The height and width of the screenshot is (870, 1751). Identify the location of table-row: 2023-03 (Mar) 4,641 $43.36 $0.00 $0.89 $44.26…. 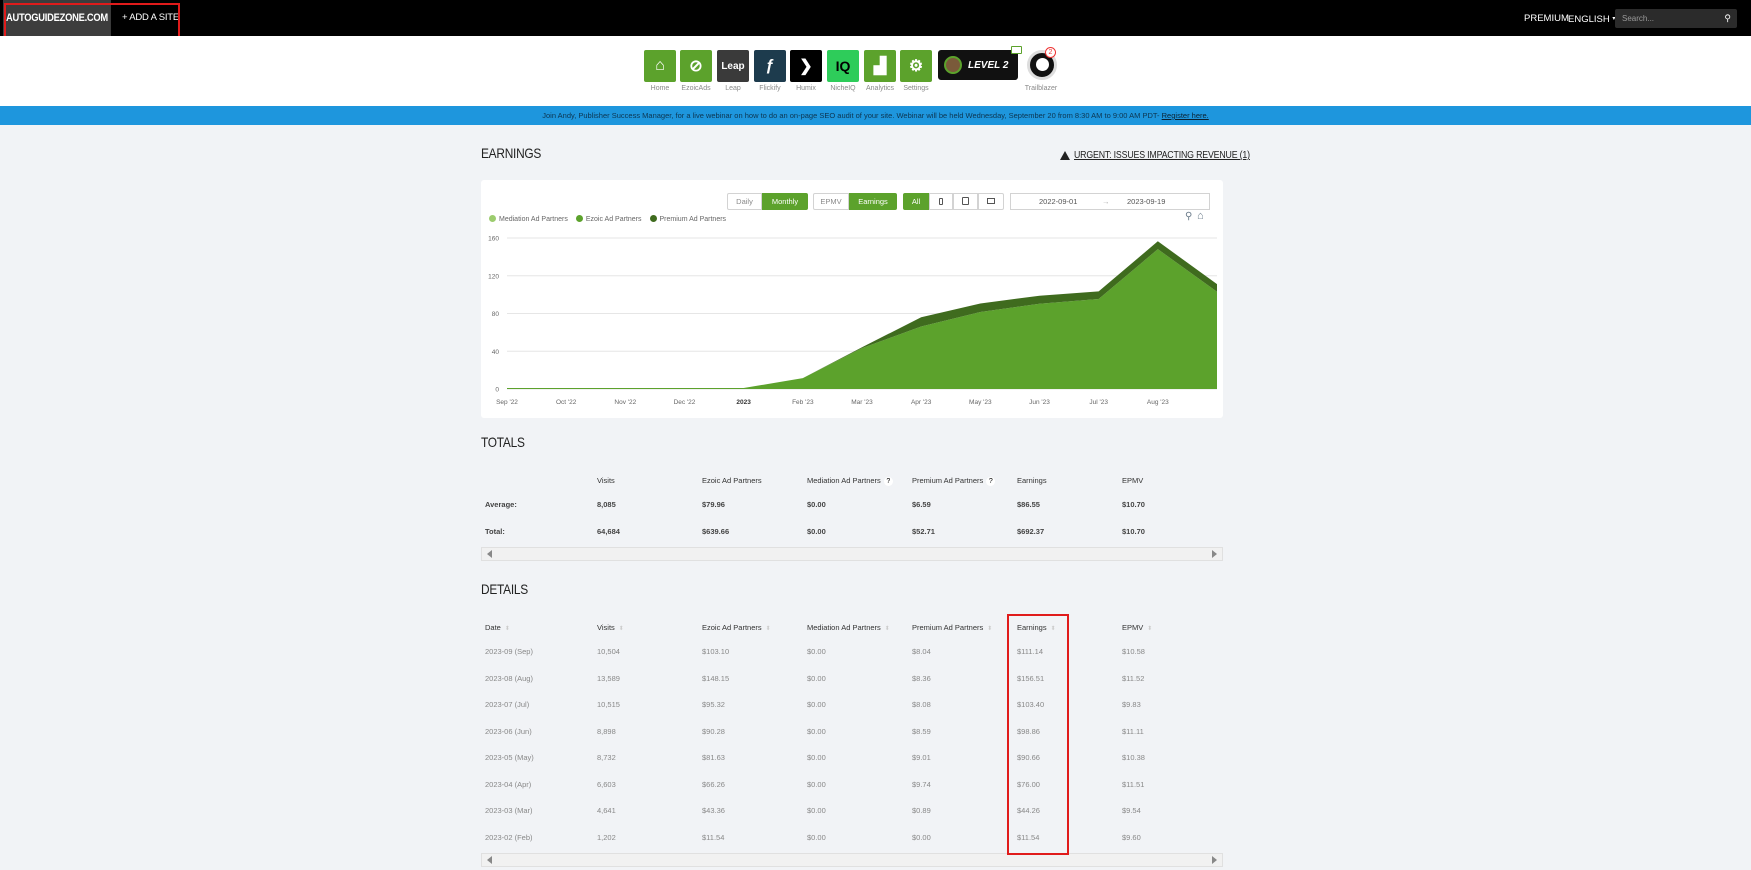
(852, 811).